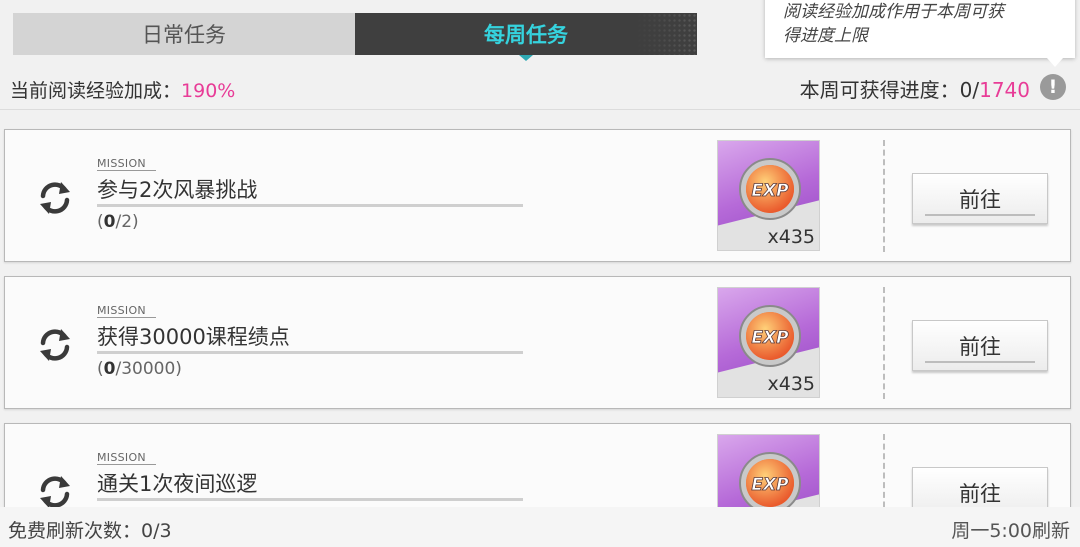 Image resolution: width=1080 pixels, height=547 pixels. I want to click on progress-label: 本周可获得进度：, so click(879, 90).